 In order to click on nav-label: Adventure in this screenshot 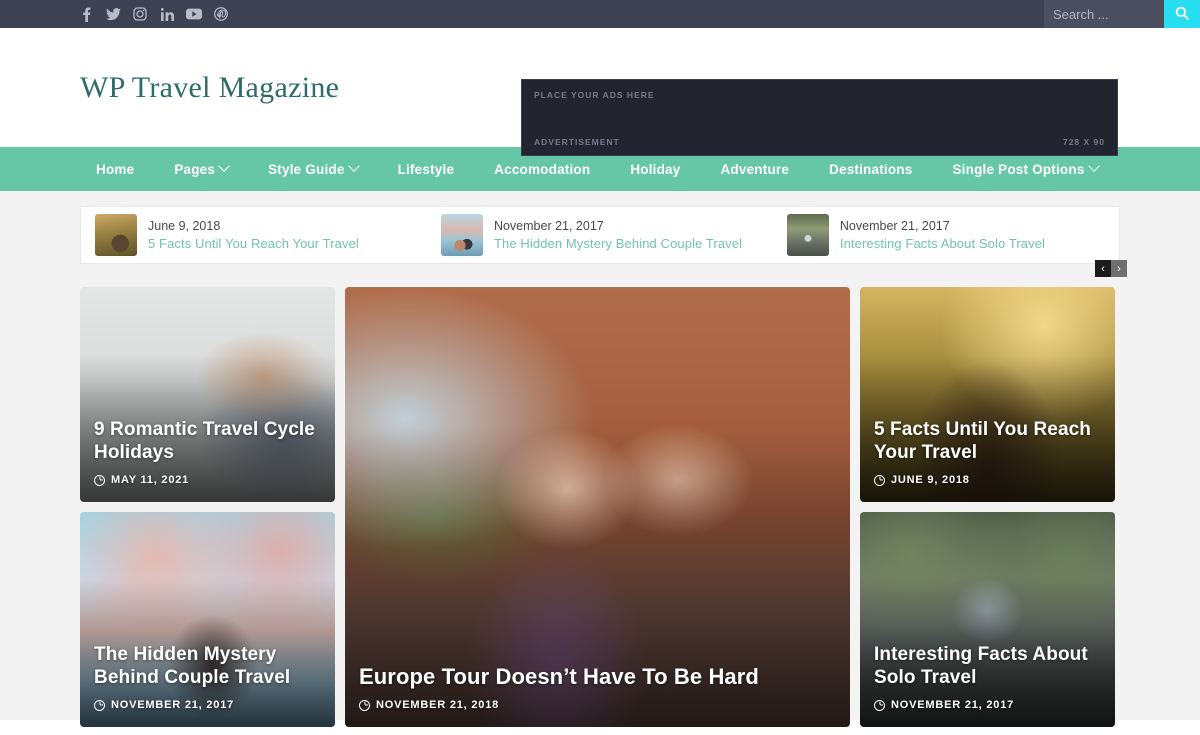, I will do `click(755, 169)`.